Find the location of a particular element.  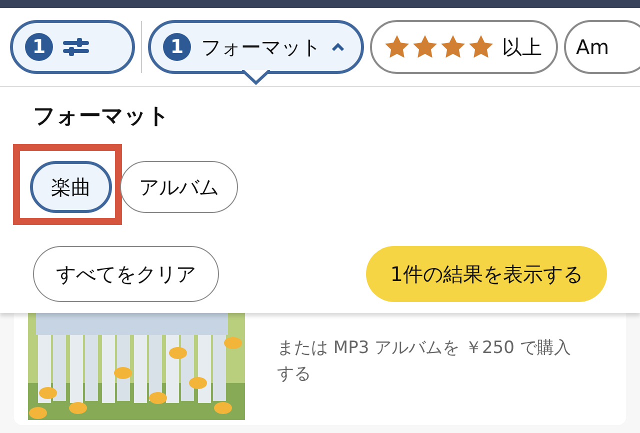

format-option: 楽曲 is located at coordinates (71, 187).